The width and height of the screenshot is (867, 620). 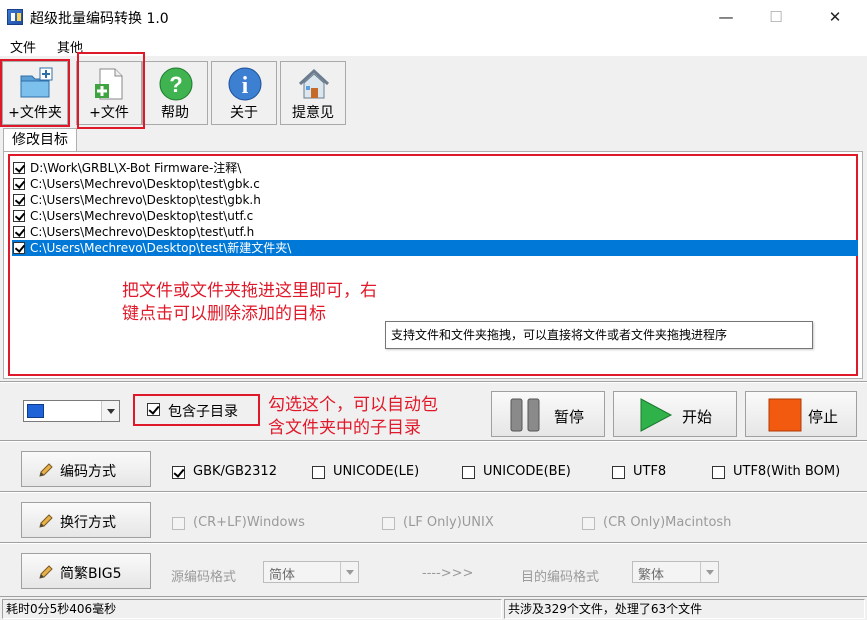 What do you see at coordinates (525, 415) in the screenshot?
I see `pause-icon` at bounding box center [525, 415].